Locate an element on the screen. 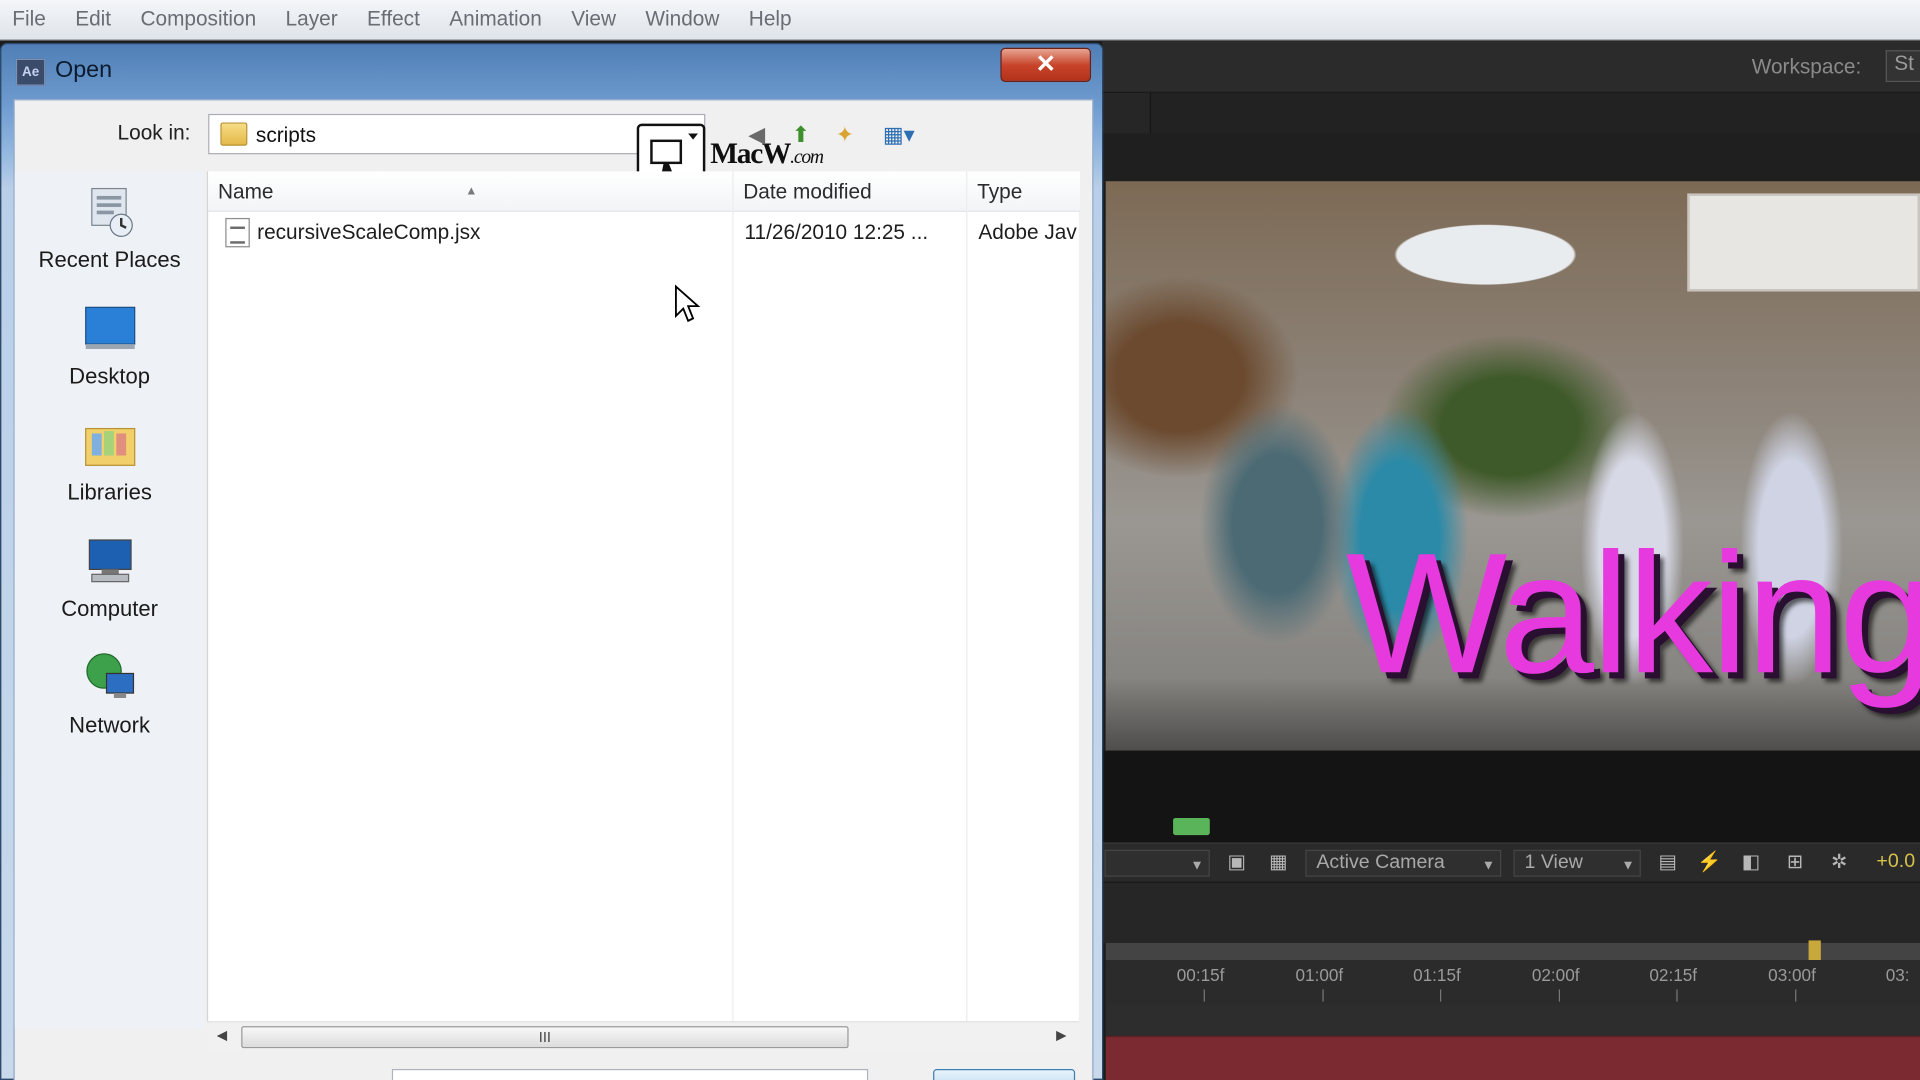 The height and width of the screenshot is (1080, 1920). close-button: ✕ is located at coordinates (1046, 65).